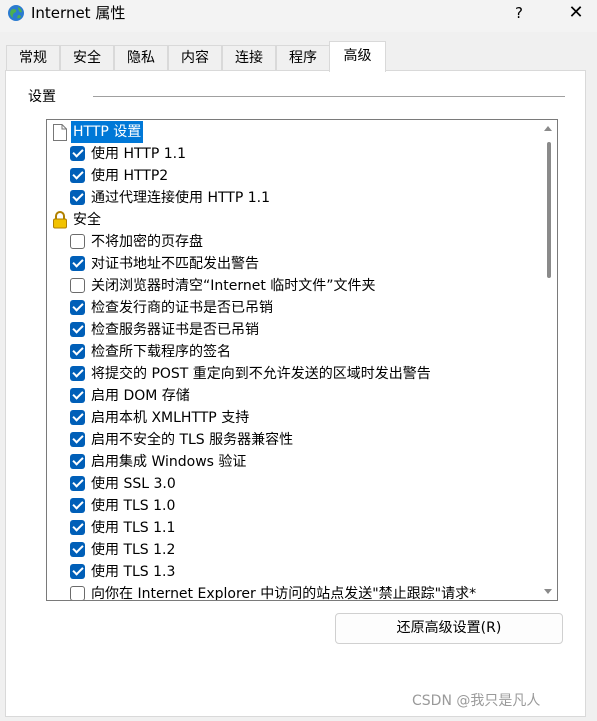  I want to click on category-http: HTTP 设置, so click(292, 132).